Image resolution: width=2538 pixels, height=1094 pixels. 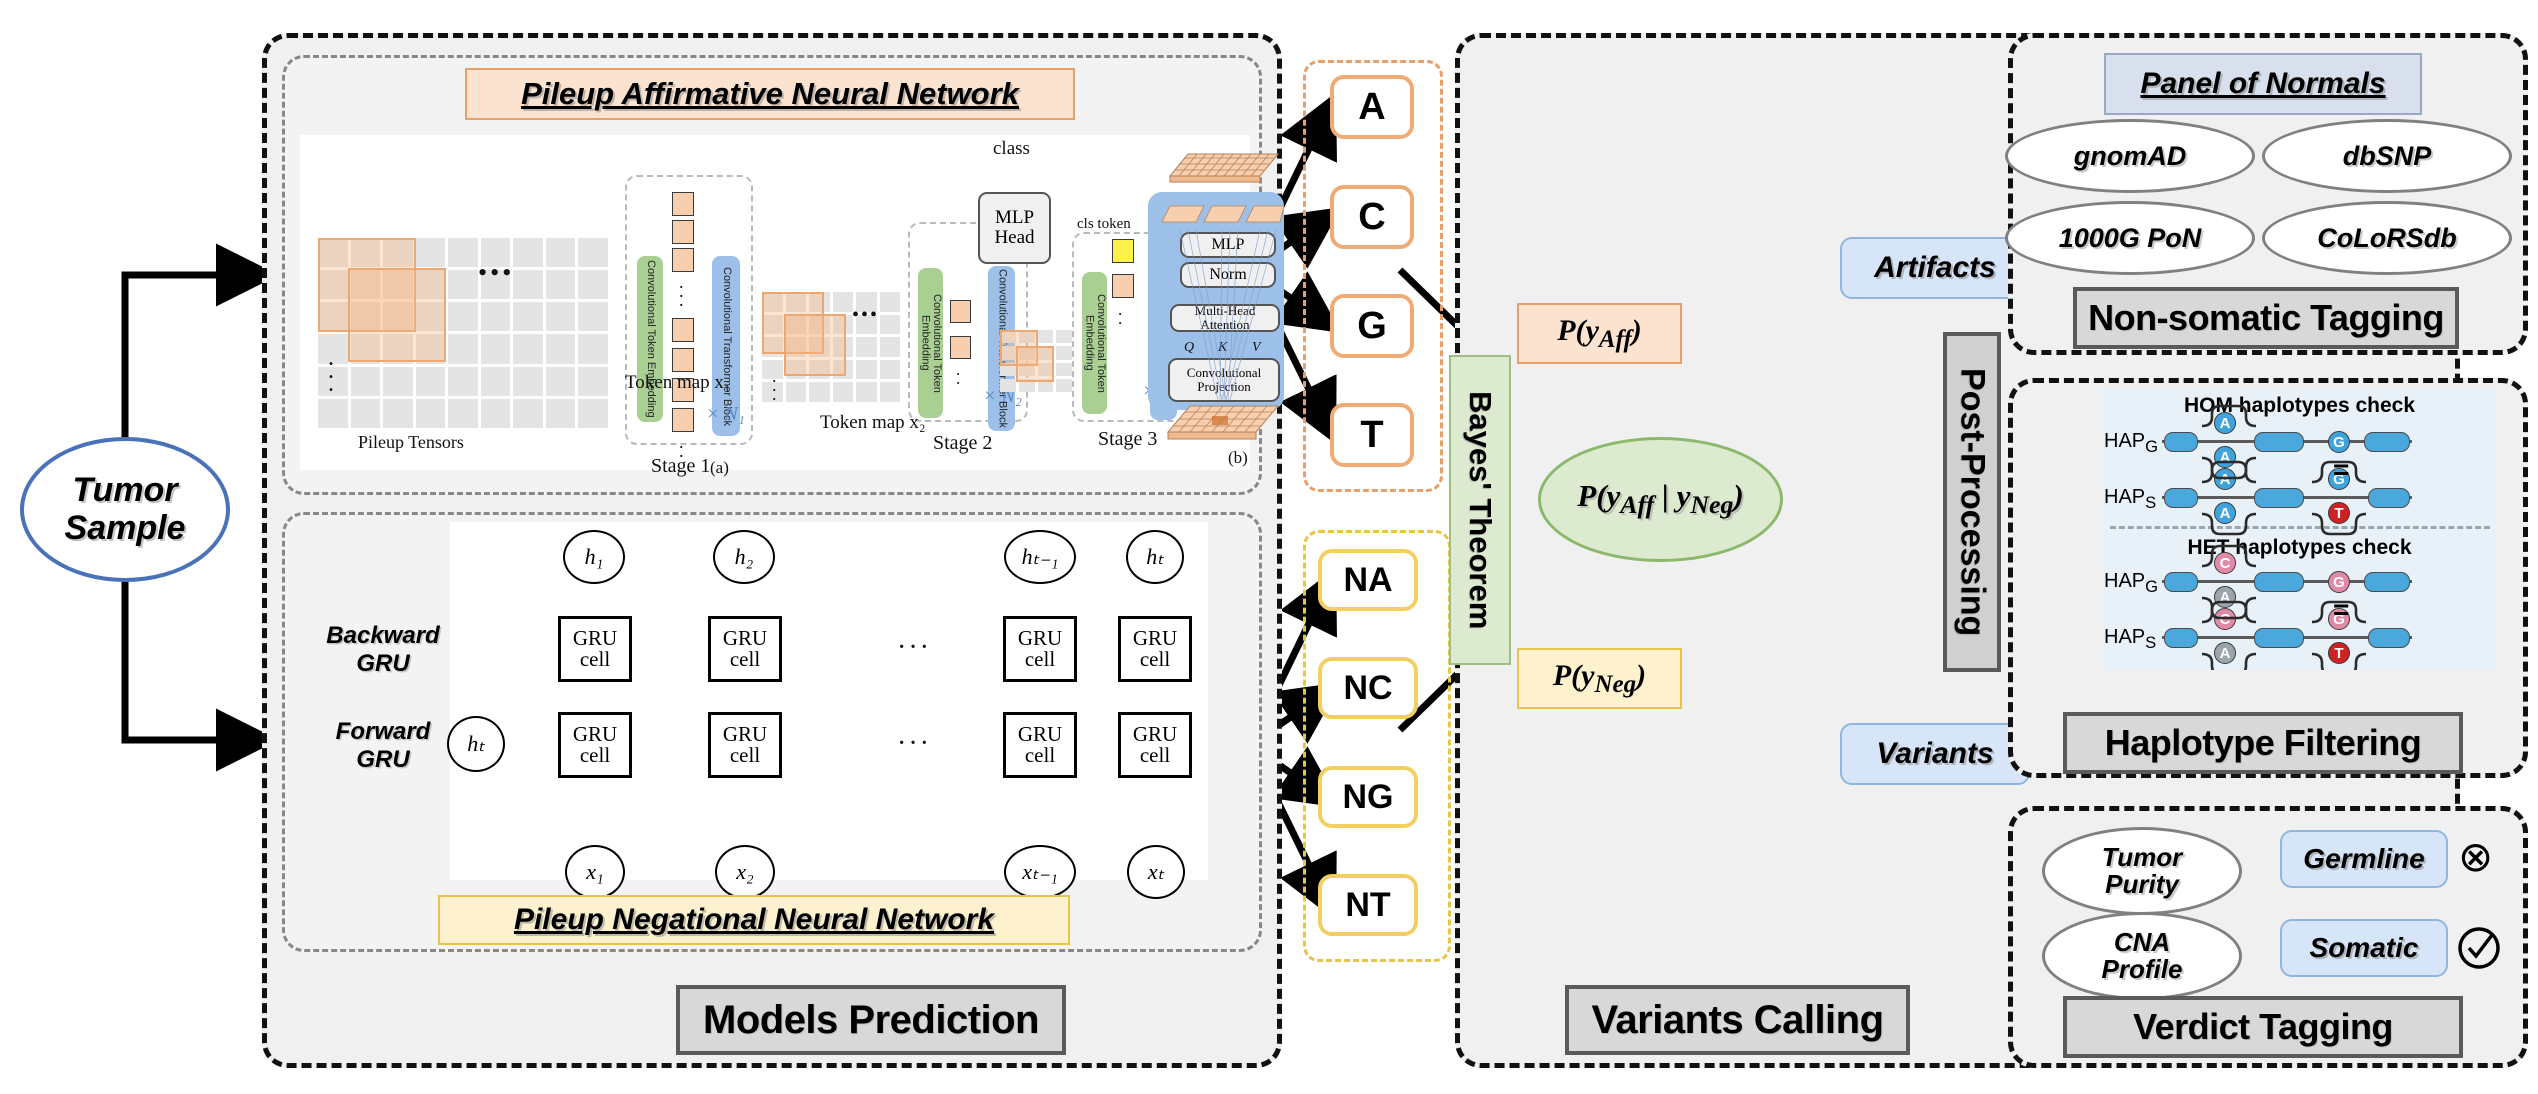 What do you see at coordinates (1368, 580) in the screenshot?
I see `base-box-na: NA` at bounding box center [1368, 580].